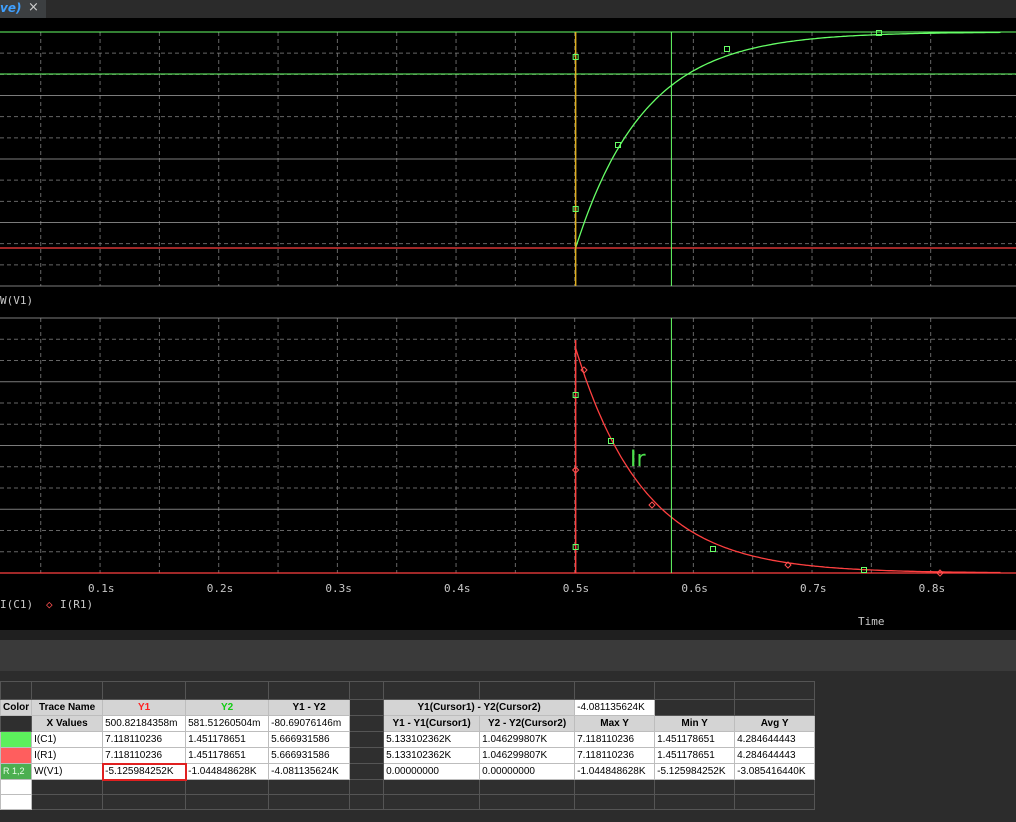 The image size is (1016, 822). I want to click on diamond-marker, so click(652, 505).